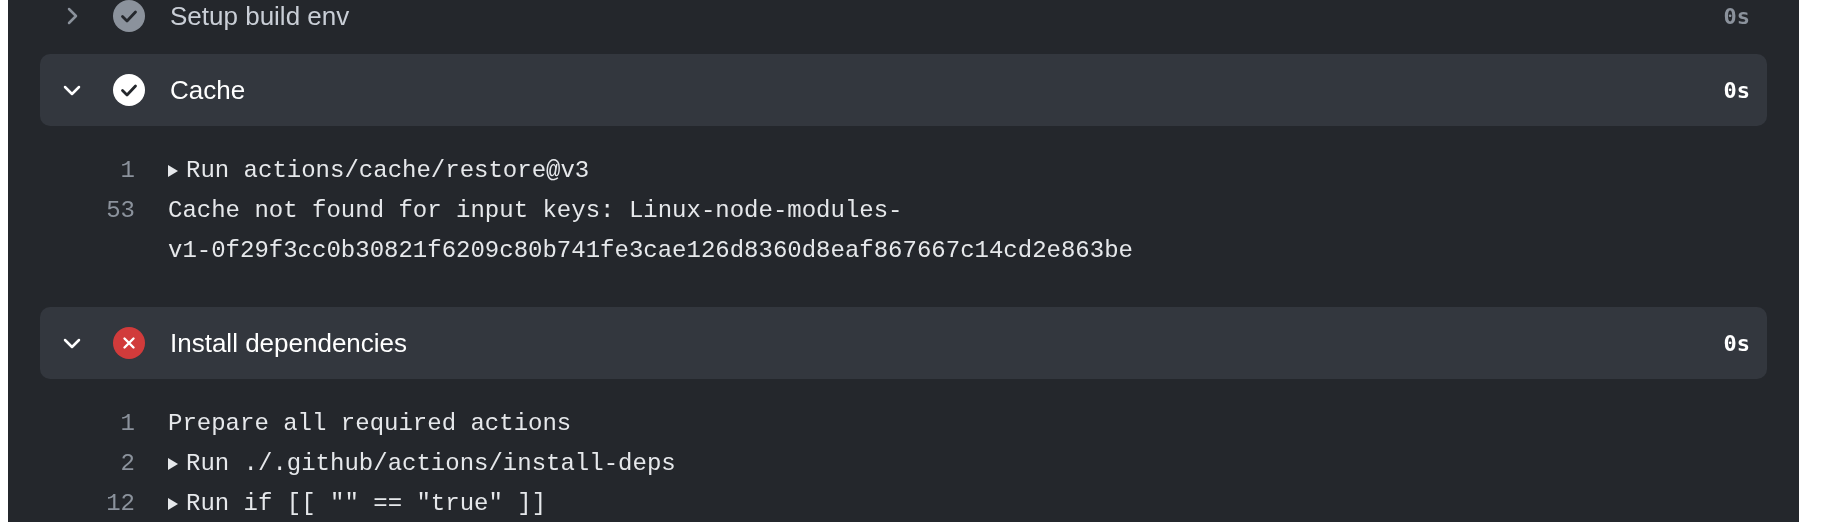 This screenshot has height=522, width=1830. I want to click on step-header: Cache 0s, so click(903, 90).